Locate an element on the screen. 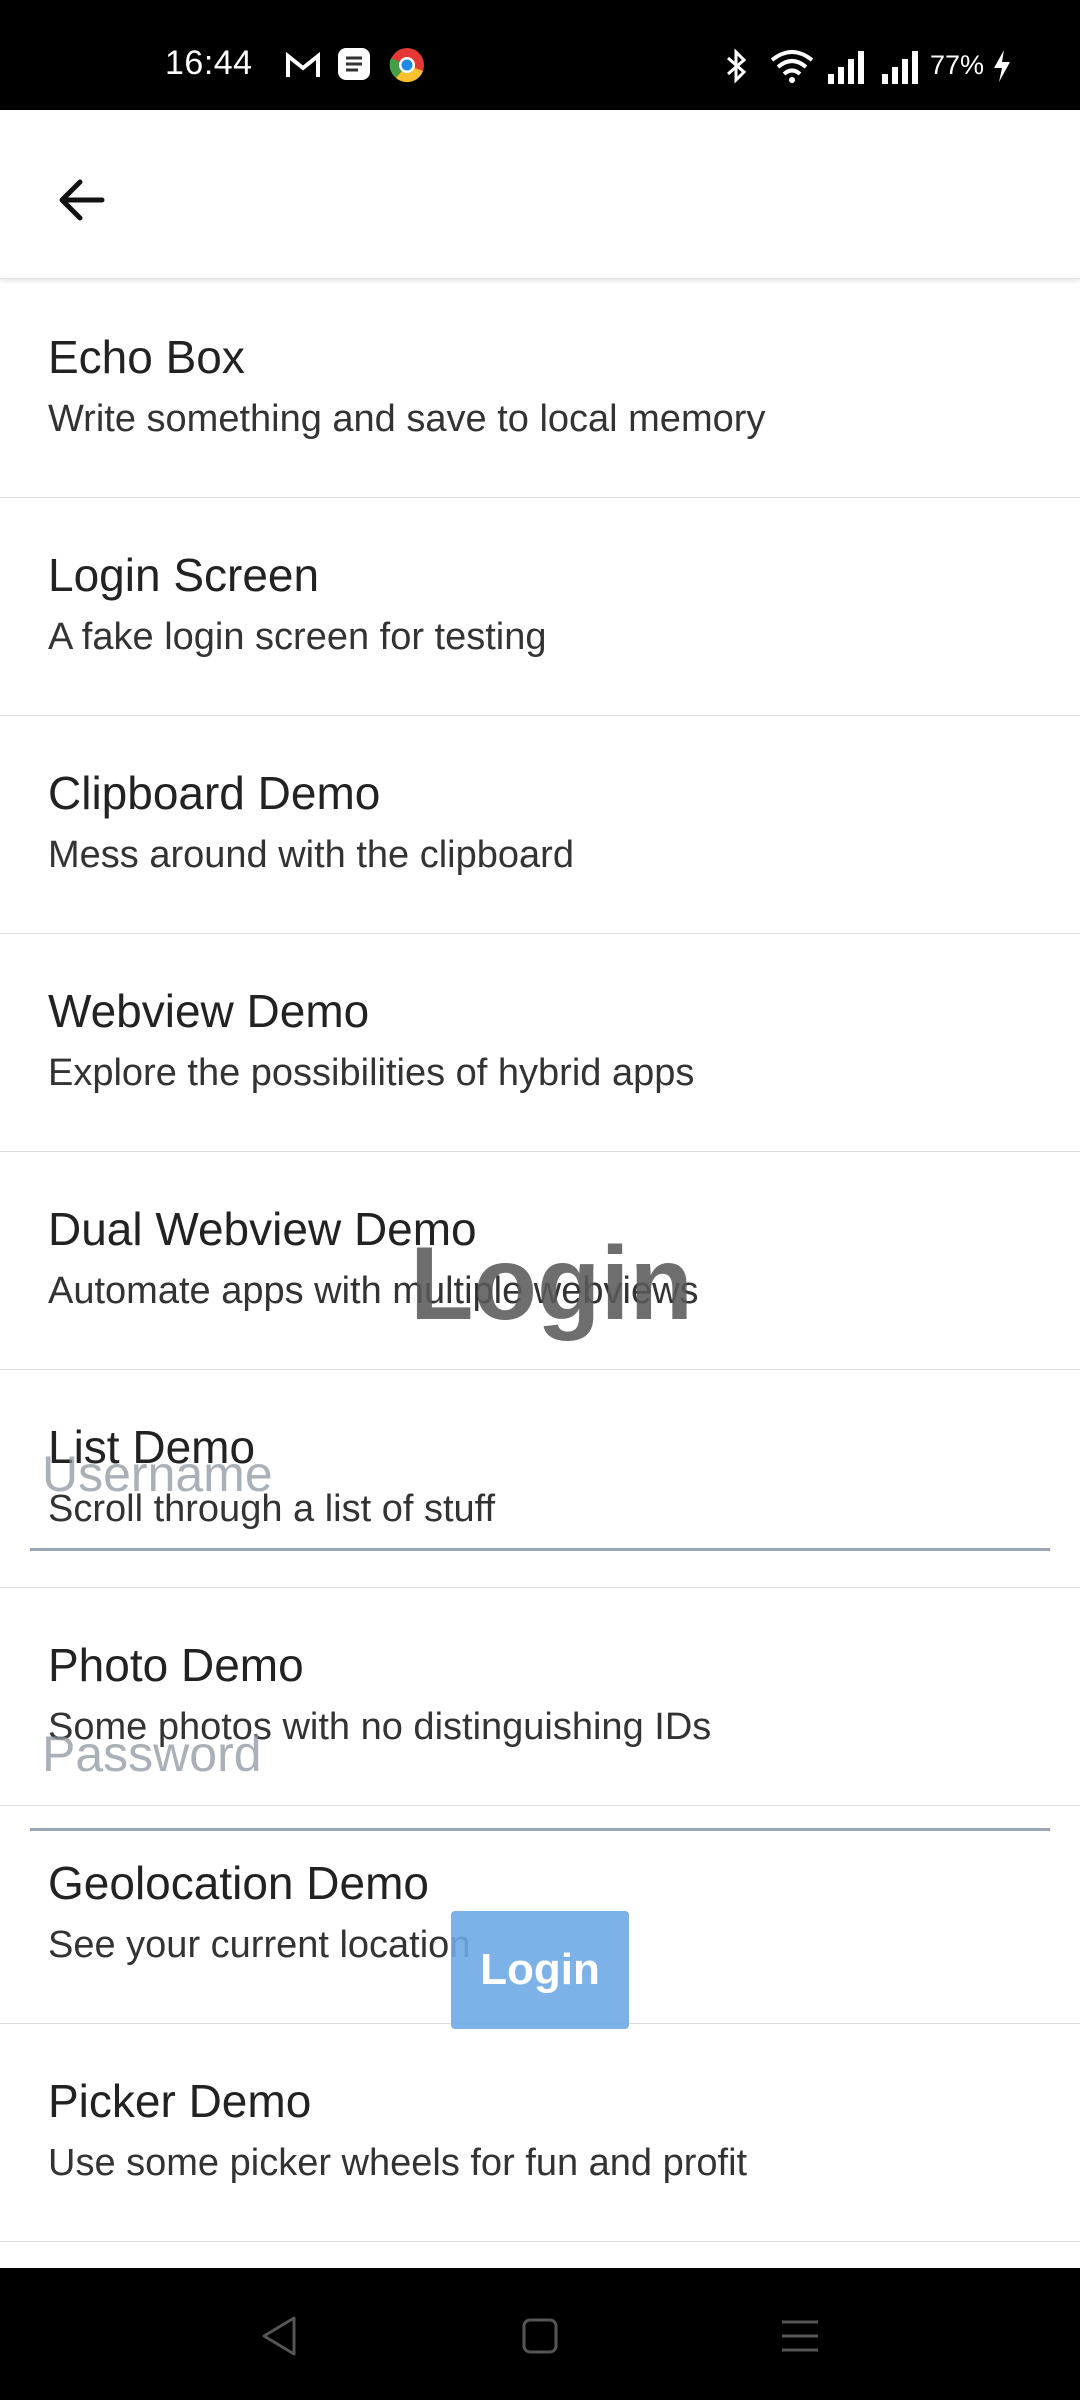 The image size is (1080, 2400). list-item-title: Photo Demo is located at coordinates (176, 1665).